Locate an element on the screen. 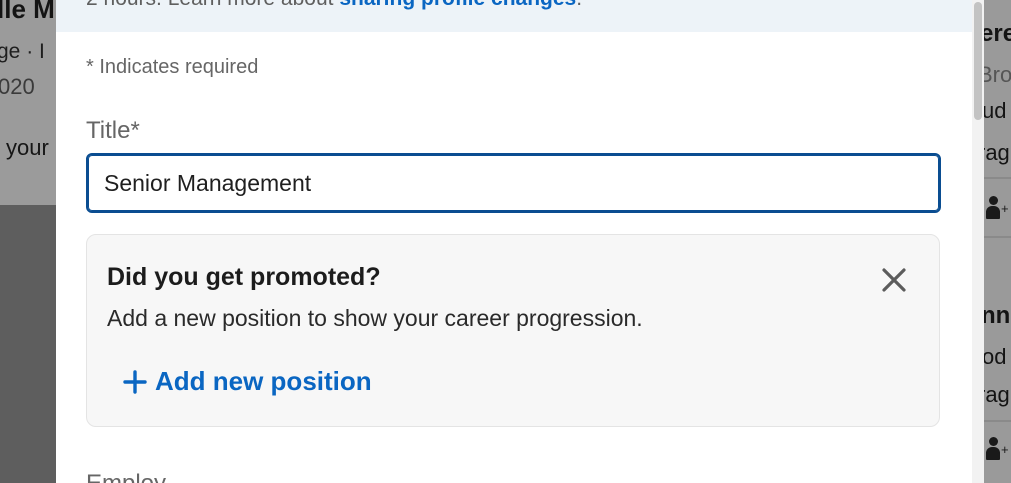 The image size is (1011, 483). plus-icon is located at coordinates (135, 381).